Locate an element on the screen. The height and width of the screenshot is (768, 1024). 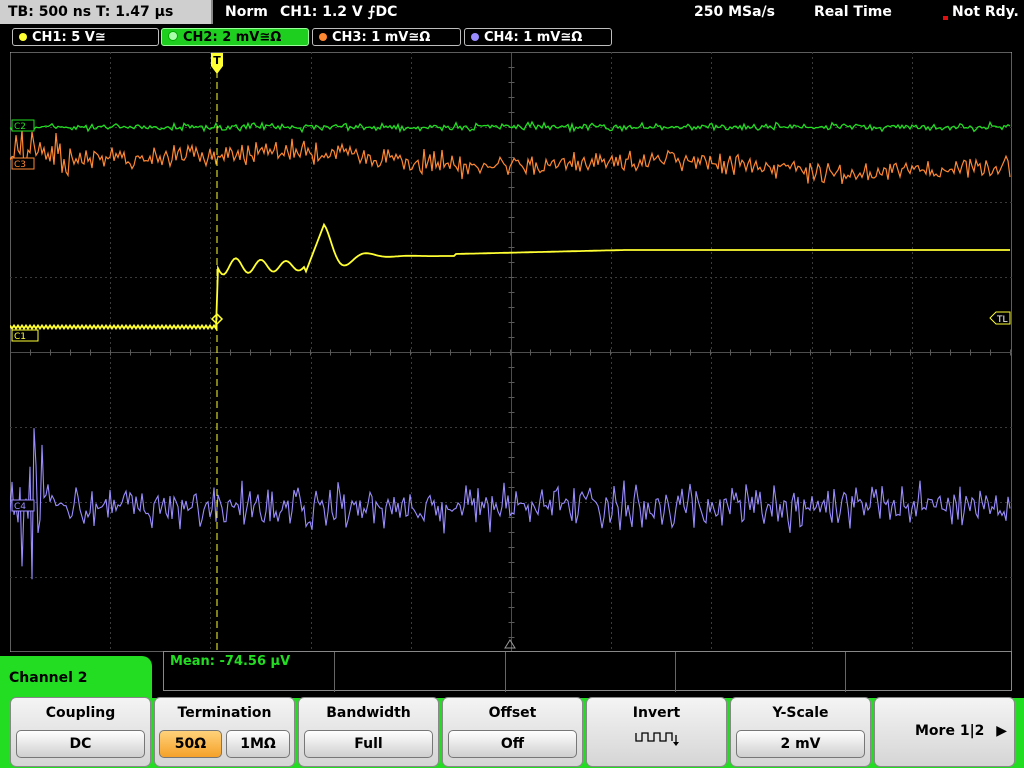
channel-menu-title: Channel 2 is located at coordinates (48, 678).